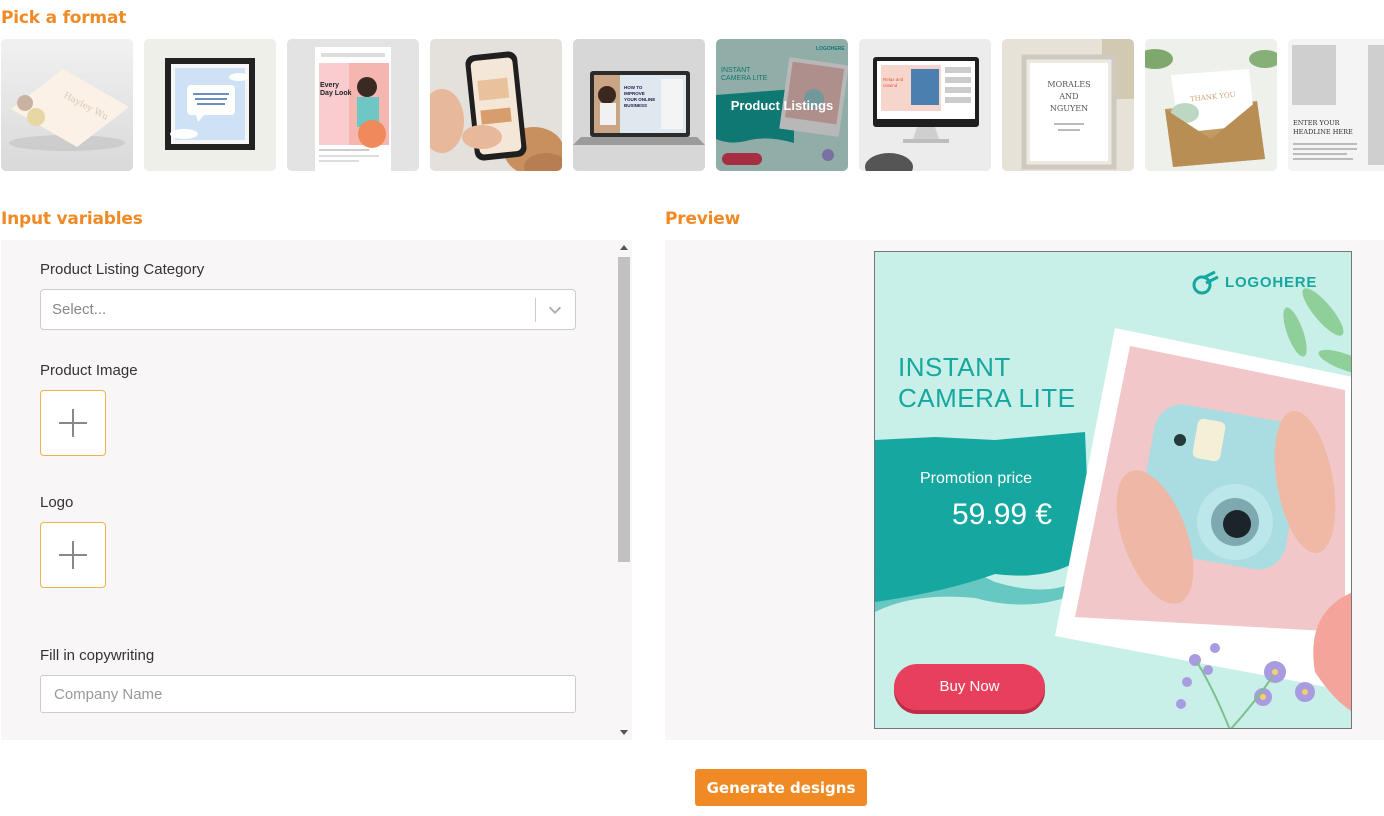 This screenshot has height=816, width=1384. I want to click on scrollbar-thumb, so click(624, 409).